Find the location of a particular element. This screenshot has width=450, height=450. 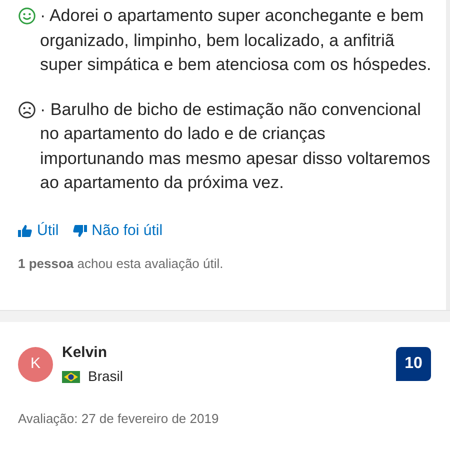

not-helpful-button: Não foi útil is located at coordinates (117, 231).